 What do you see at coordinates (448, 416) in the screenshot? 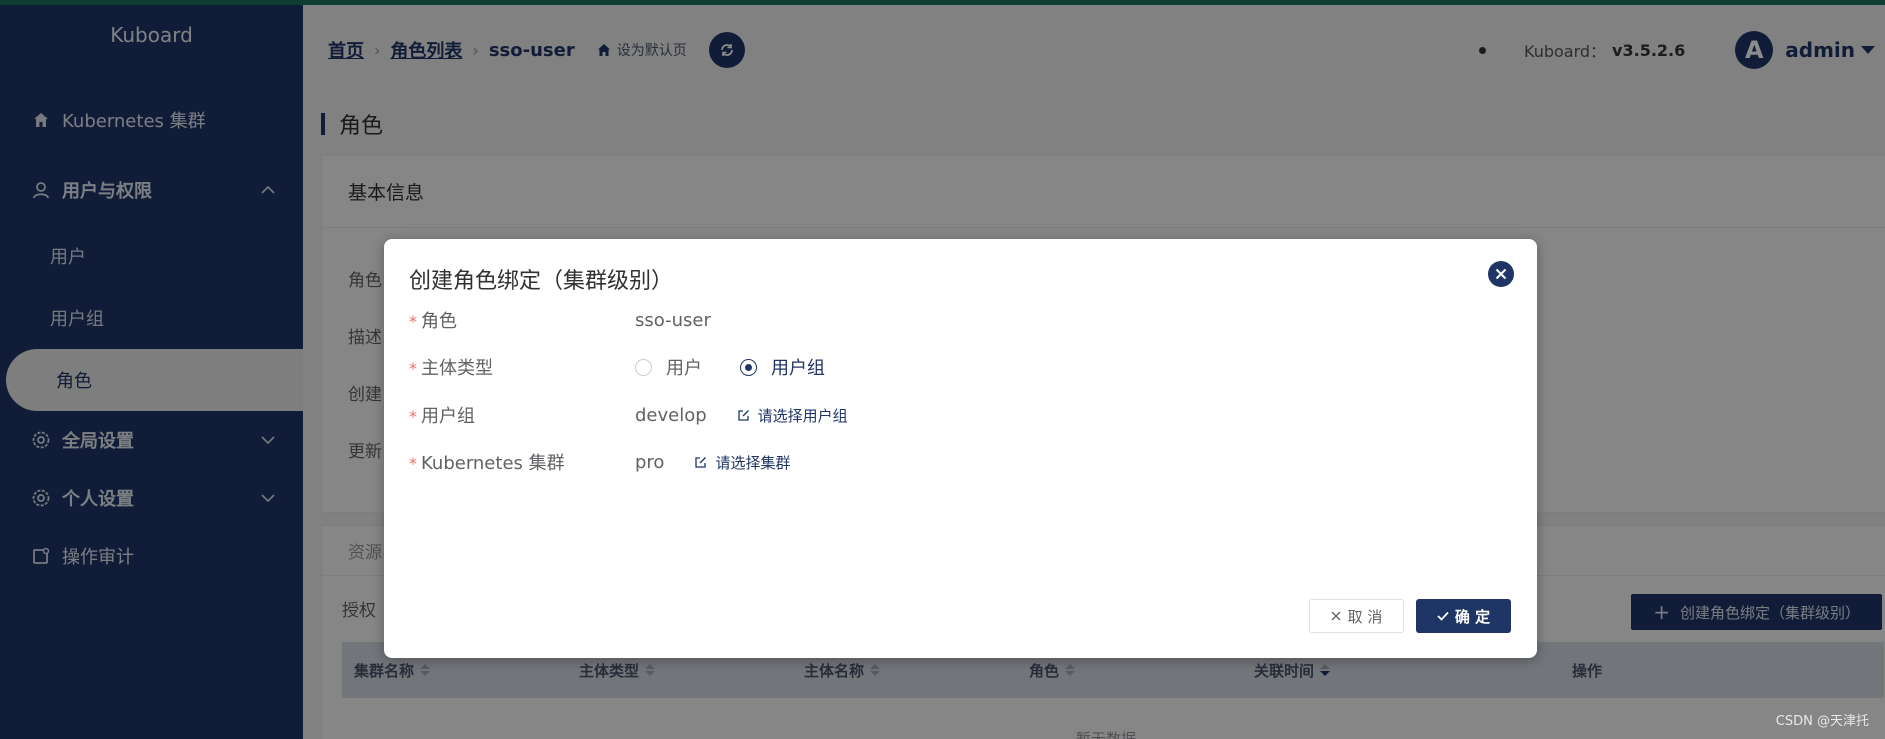
I see `user-group-label-text: 用户组` at bounding box center [448, 416].